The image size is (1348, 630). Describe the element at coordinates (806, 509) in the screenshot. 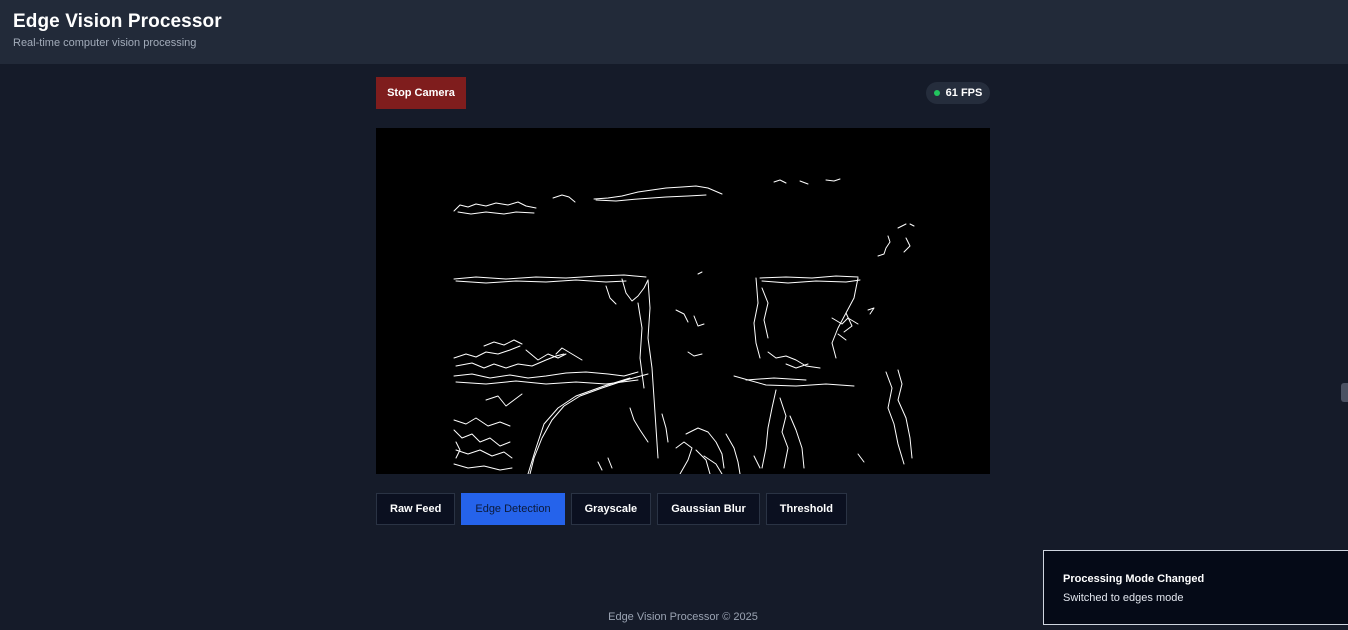

I see `mode-threshold-button: Threshold` at that location.